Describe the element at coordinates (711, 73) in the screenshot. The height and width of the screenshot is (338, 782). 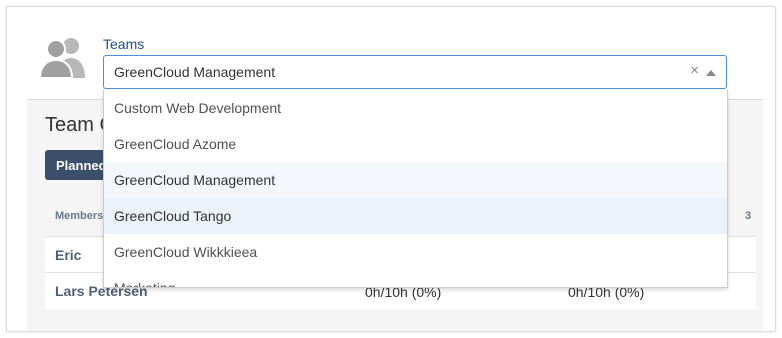
I see `caret-up-icon` at that location.